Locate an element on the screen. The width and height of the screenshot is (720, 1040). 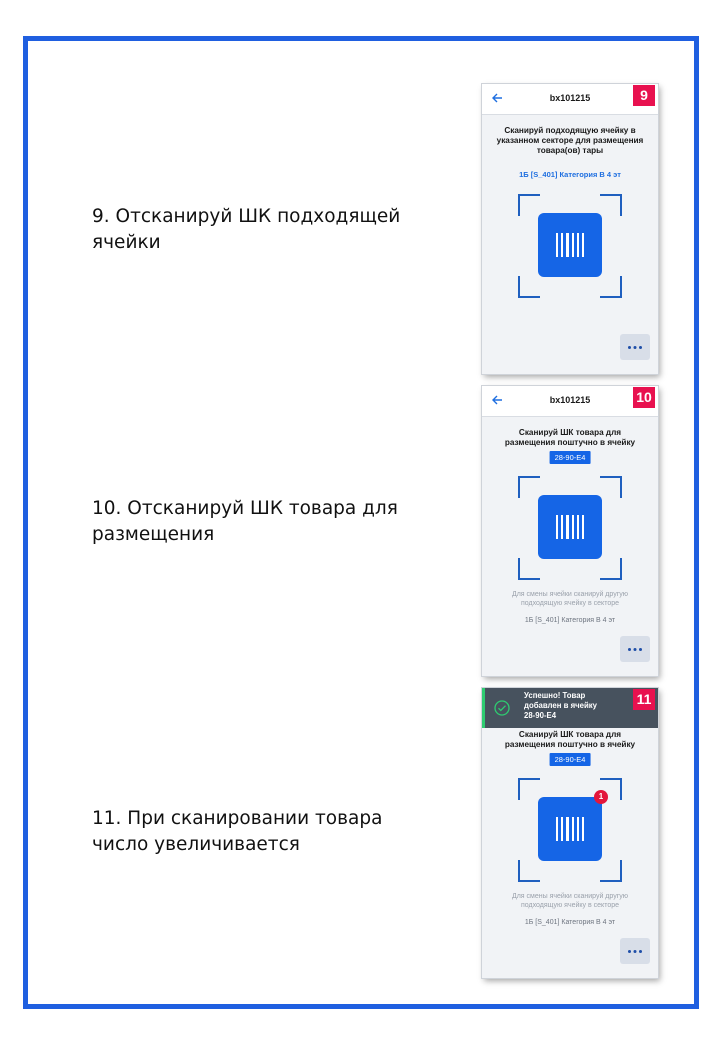
top-bar: bx101215 10 is located at coordinates (570, 401).